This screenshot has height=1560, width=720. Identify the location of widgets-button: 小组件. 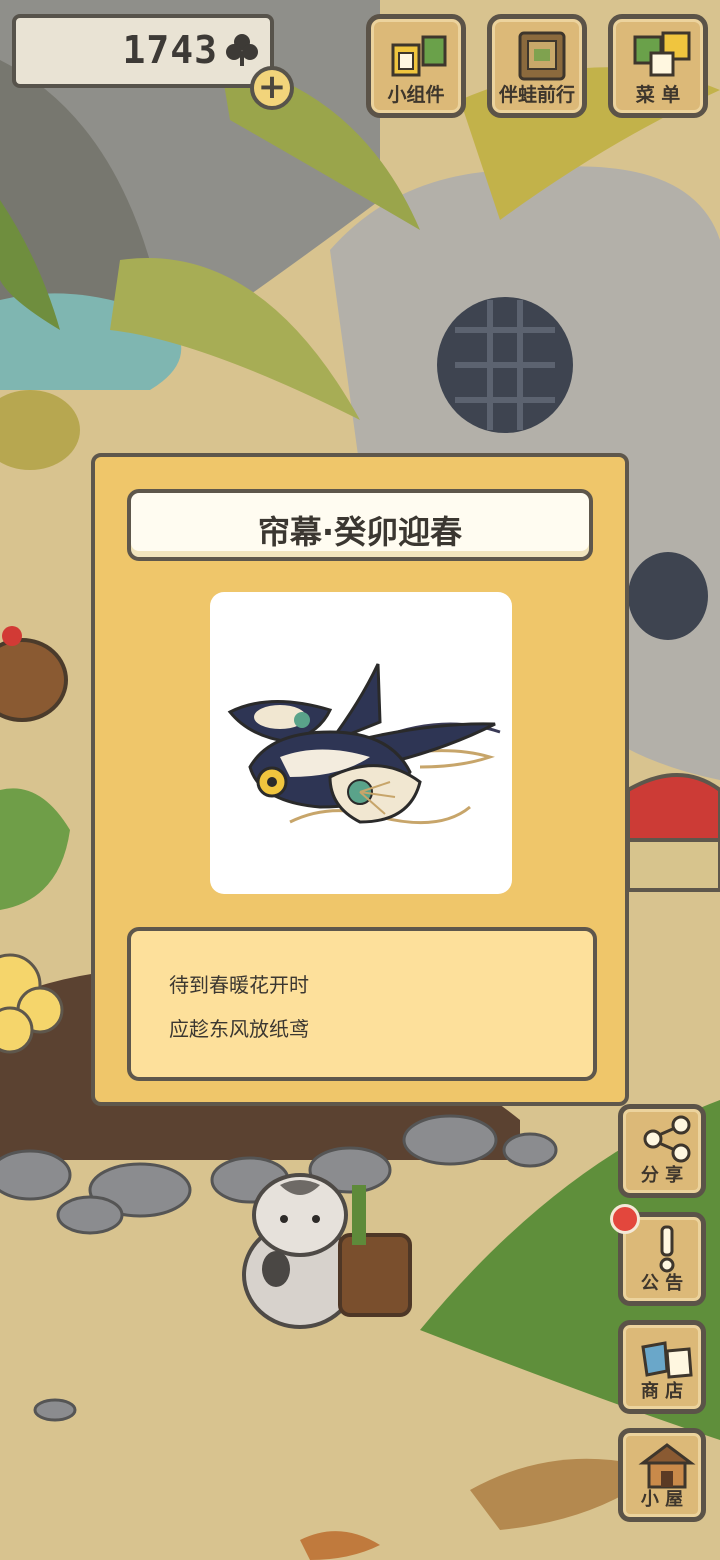
(416, 66).